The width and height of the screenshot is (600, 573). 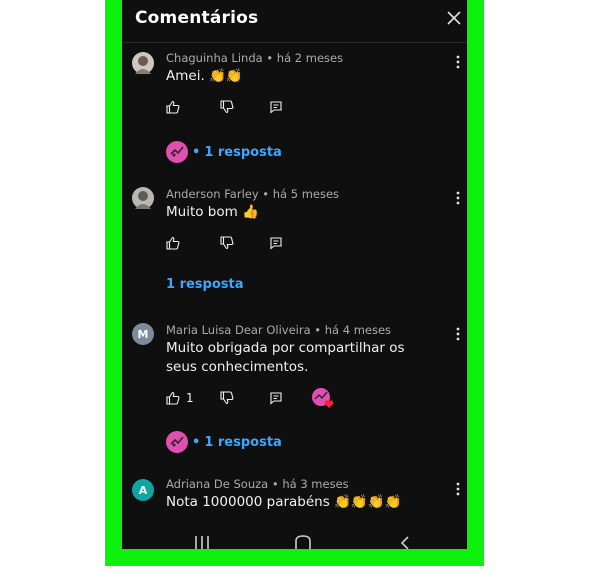 I want to click on like-button: 1, so click(x=180, y=398).